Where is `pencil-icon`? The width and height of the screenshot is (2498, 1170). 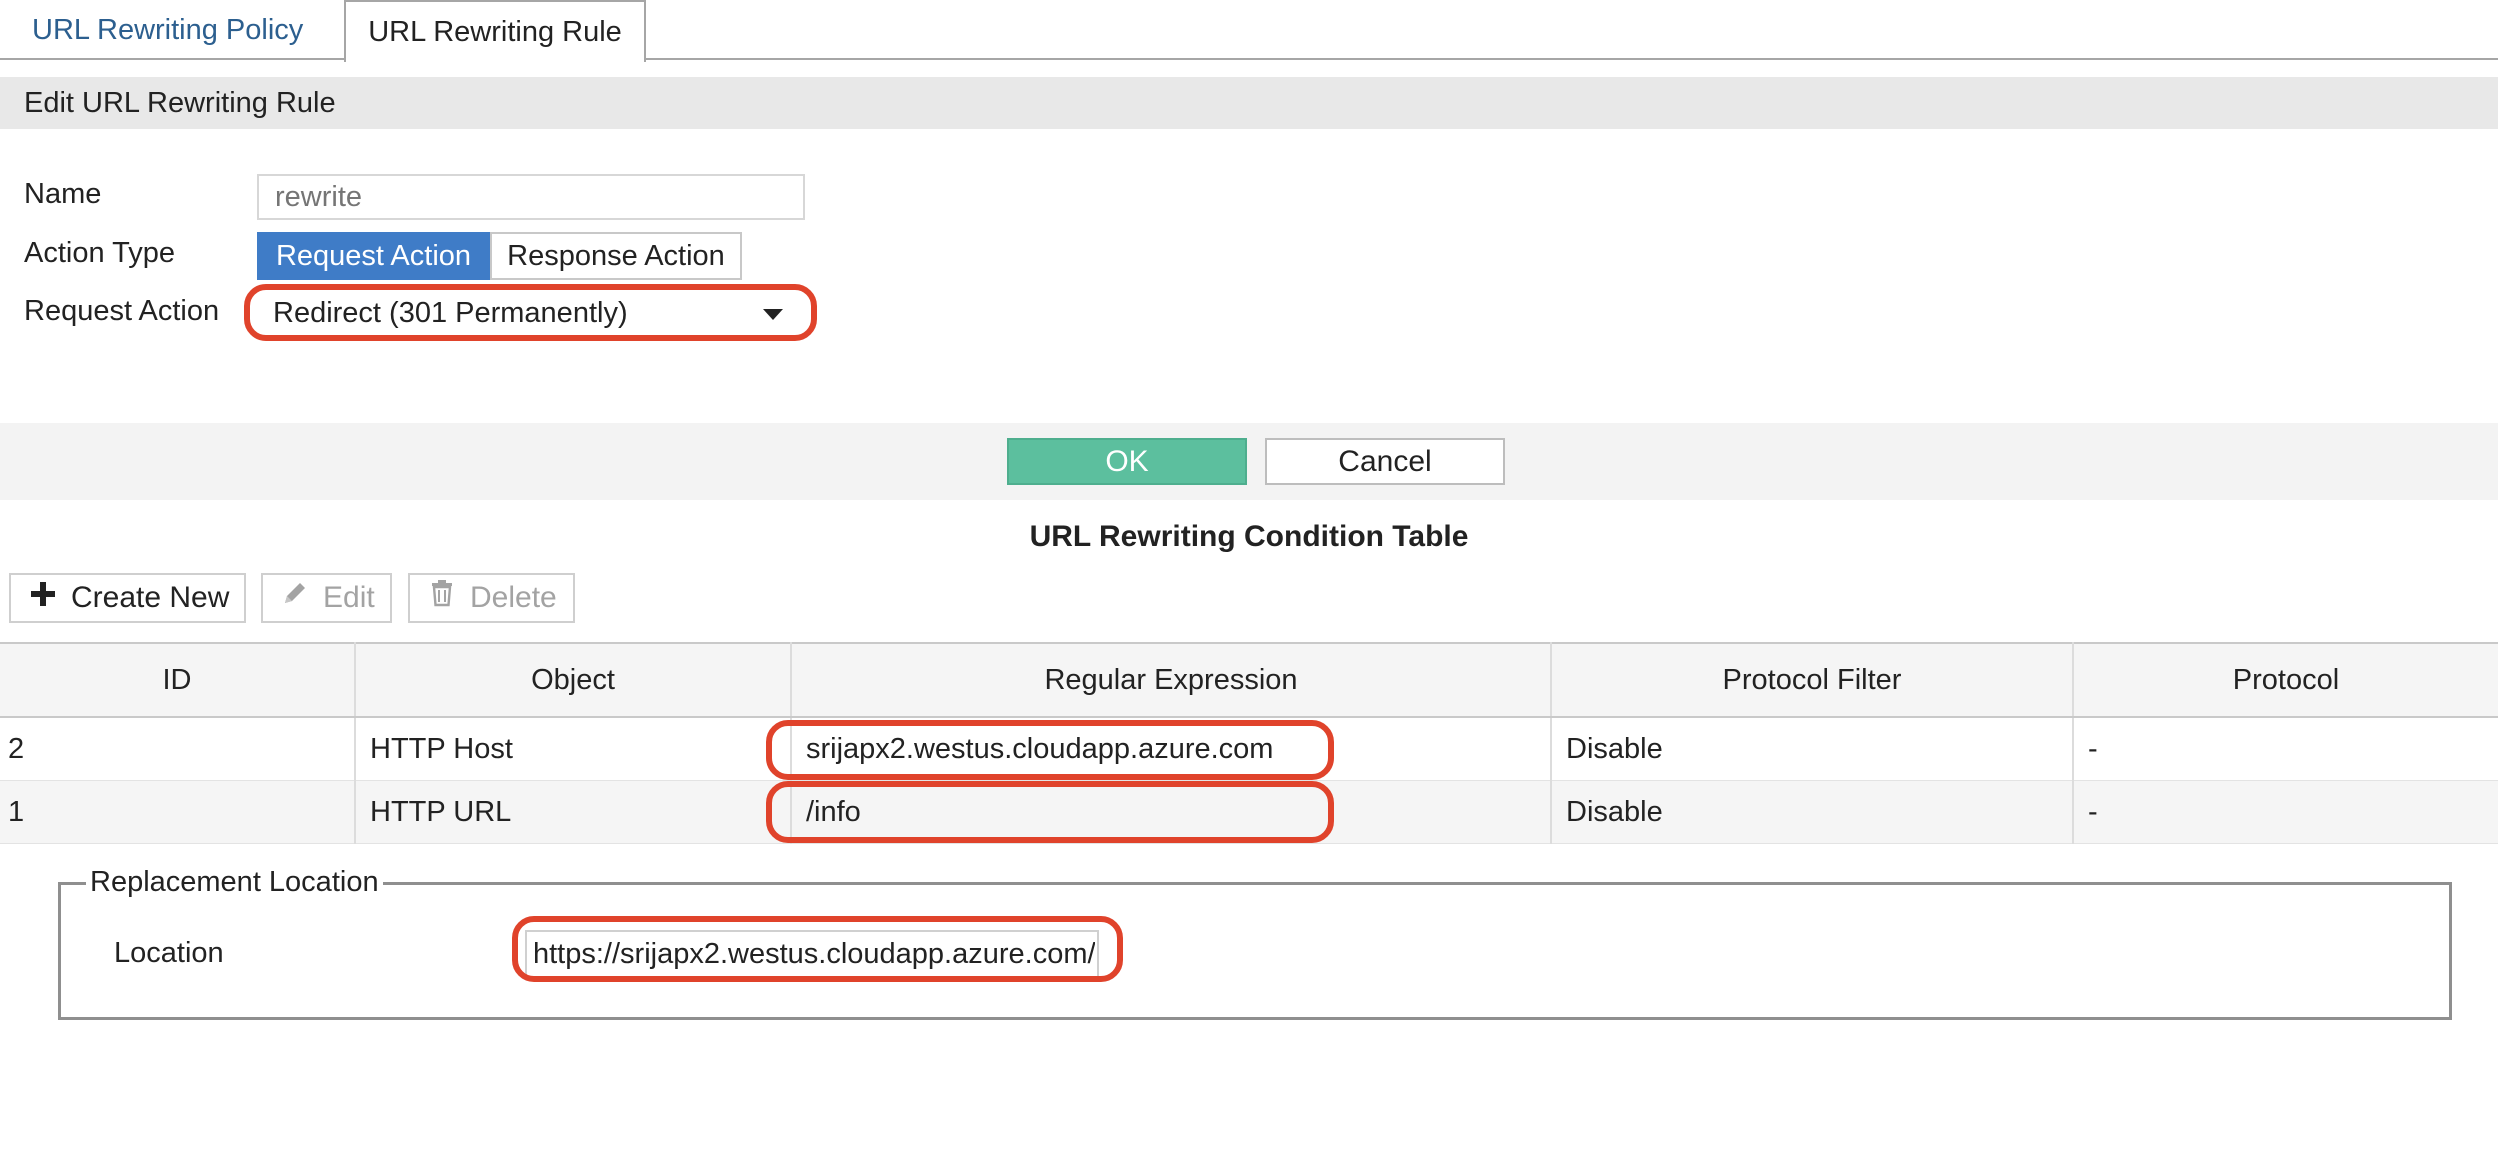
pencil-icon is located at coordinates (295, 598).